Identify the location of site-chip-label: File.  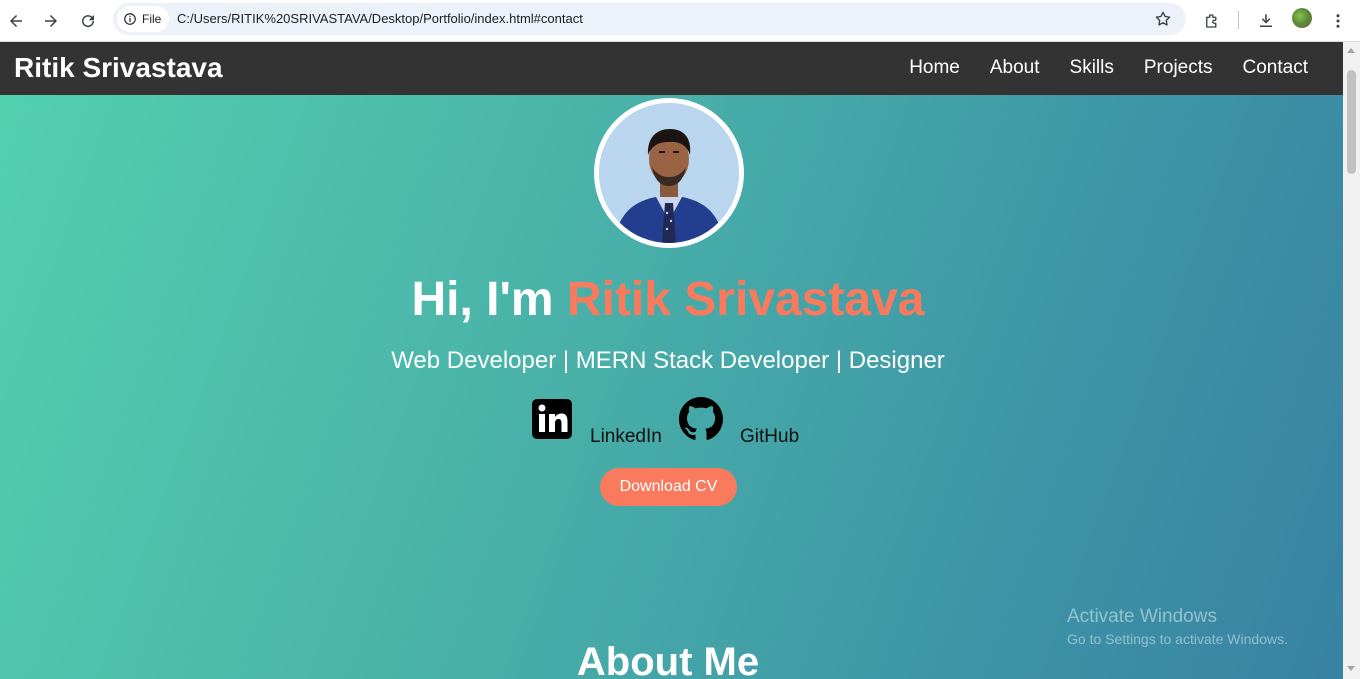
(152, 19).